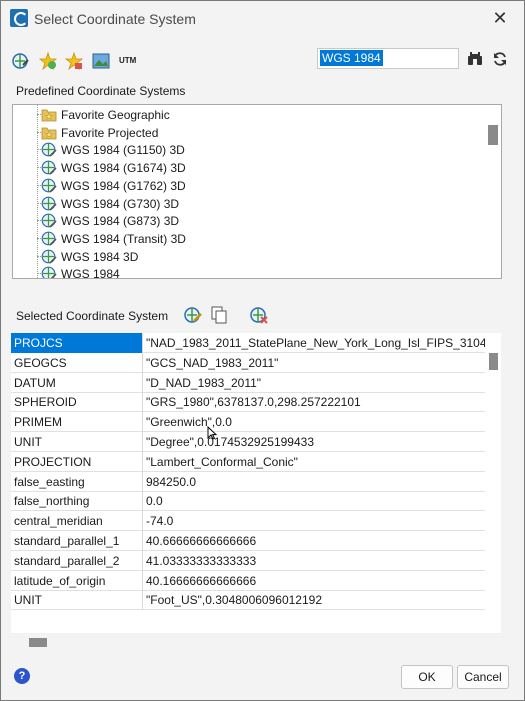 This screenshot has width=525, height=701. I want to click on tree-item: WGS 1984 (G1762) 3D, so click(248, 185).